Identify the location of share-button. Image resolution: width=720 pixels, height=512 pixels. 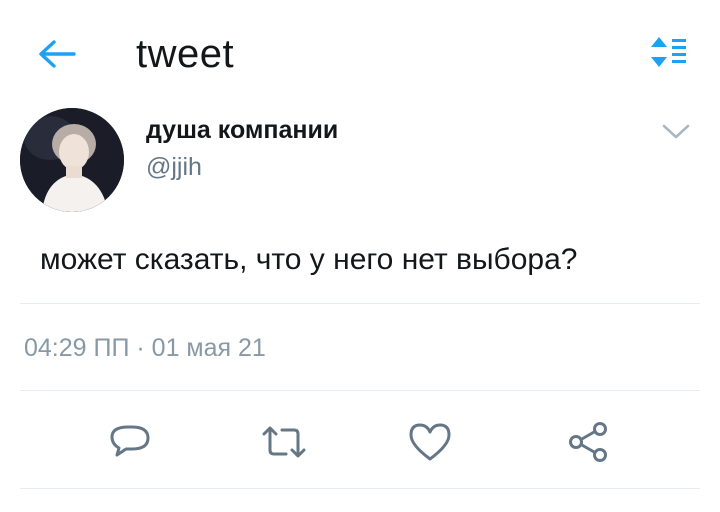
(588, 442).